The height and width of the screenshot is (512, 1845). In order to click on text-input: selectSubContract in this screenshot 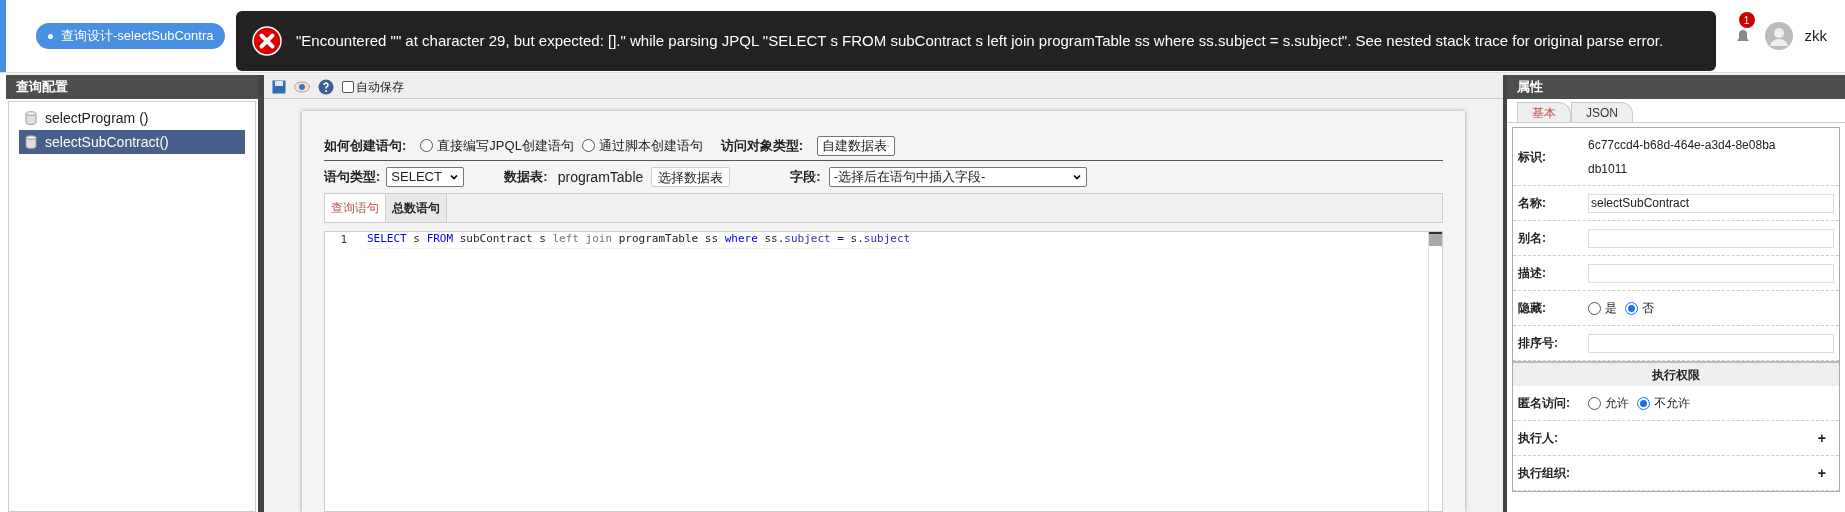, I will do `click(1711, 203)`.